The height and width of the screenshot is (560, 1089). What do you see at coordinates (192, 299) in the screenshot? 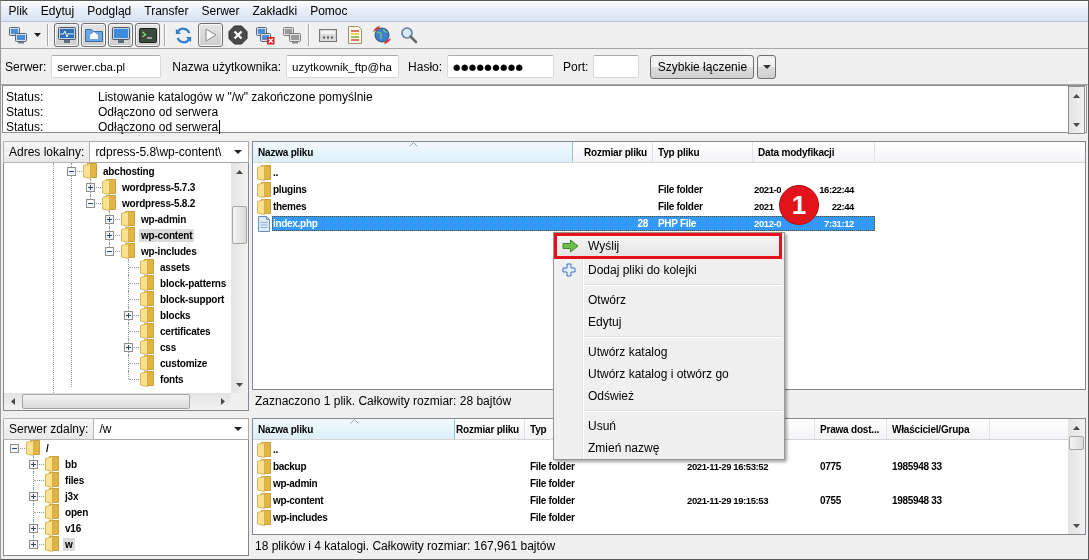
I see `folder-name: block-support` at bounding box center [192, 299].